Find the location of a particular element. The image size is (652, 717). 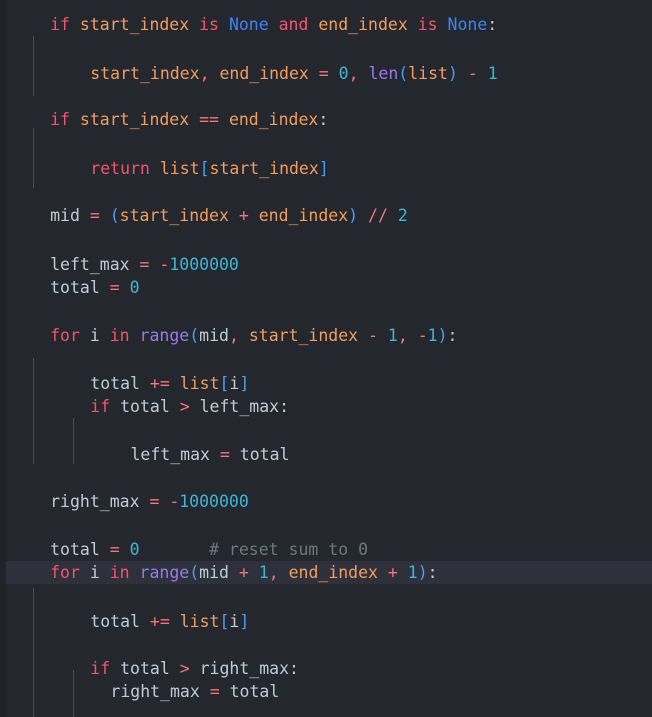

code-line: for i in range(mid + 1, end_index + 1): is located at coordinates (326, 572).